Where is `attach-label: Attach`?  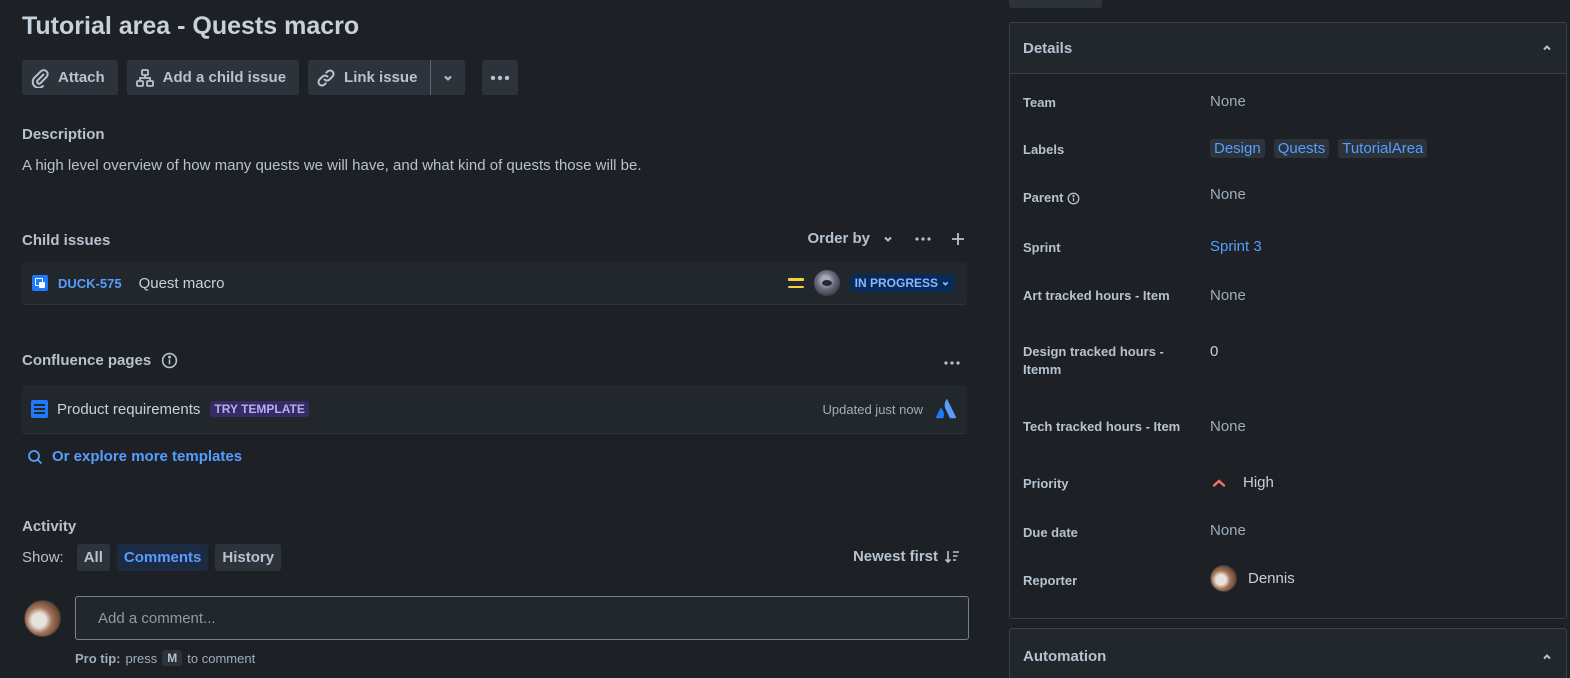 attach-label: Attach is located at coordinates (81, 77).